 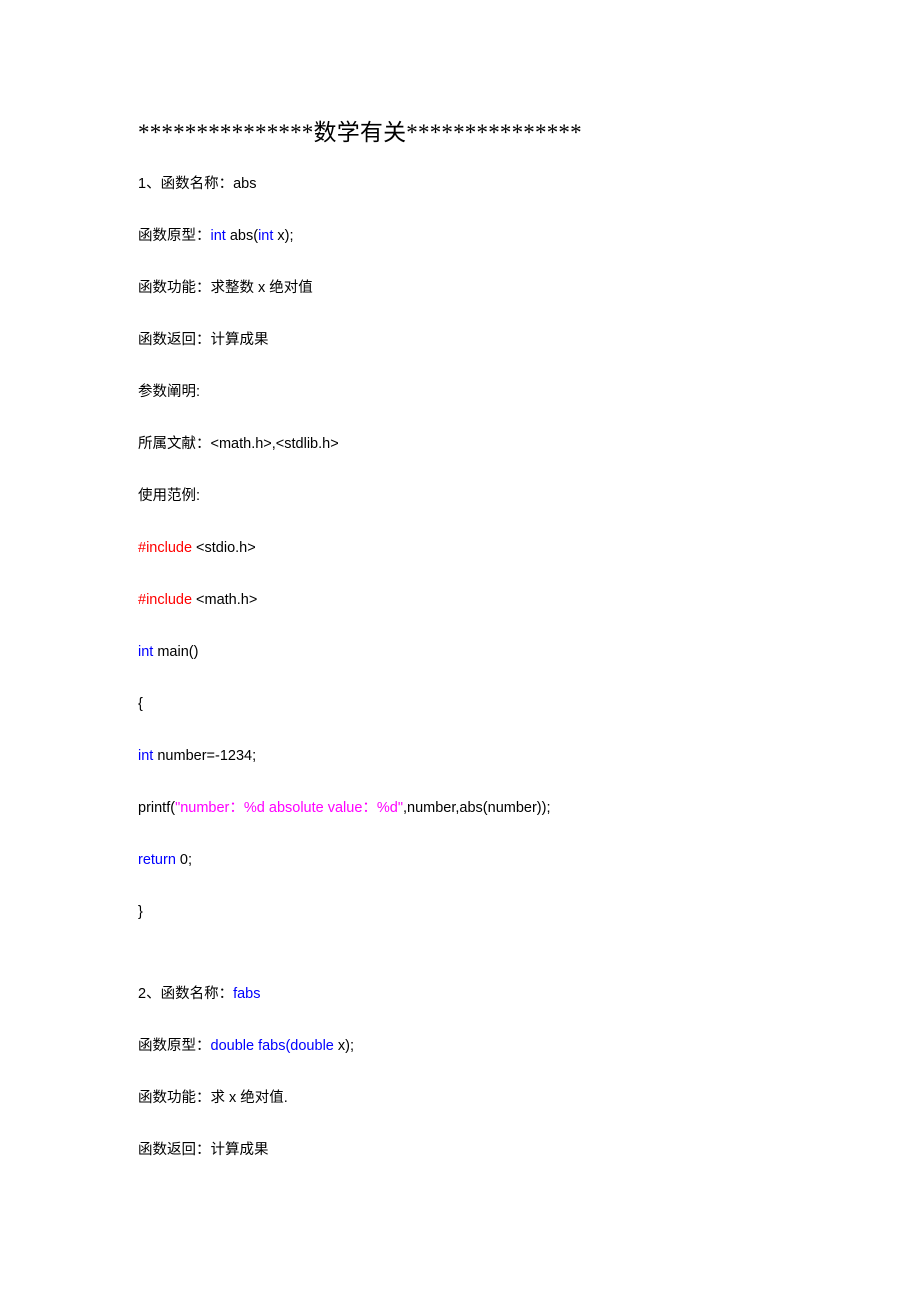 What do you see at coordinates (468, 704) in the screenshot?
I see `document-line: {` at bounding box center [468, 704].